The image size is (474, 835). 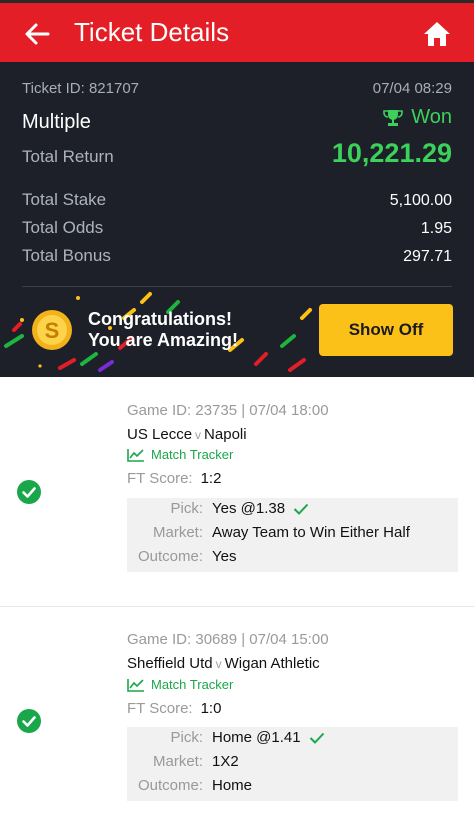 I want to click on match-teams: Sheffield Utd v Wigan Athletic, so click(x=223, y=663).